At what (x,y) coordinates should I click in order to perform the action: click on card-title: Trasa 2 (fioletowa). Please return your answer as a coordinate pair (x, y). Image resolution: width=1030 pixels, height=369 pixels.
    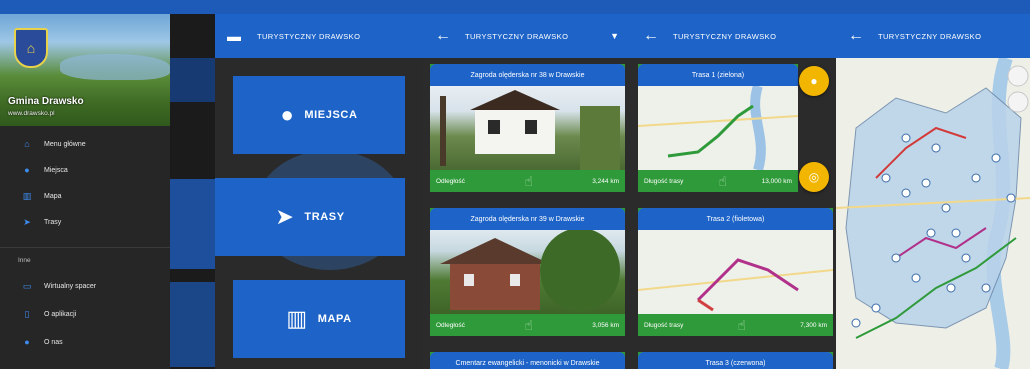
    Looking at the image, I should click on (735, 219).